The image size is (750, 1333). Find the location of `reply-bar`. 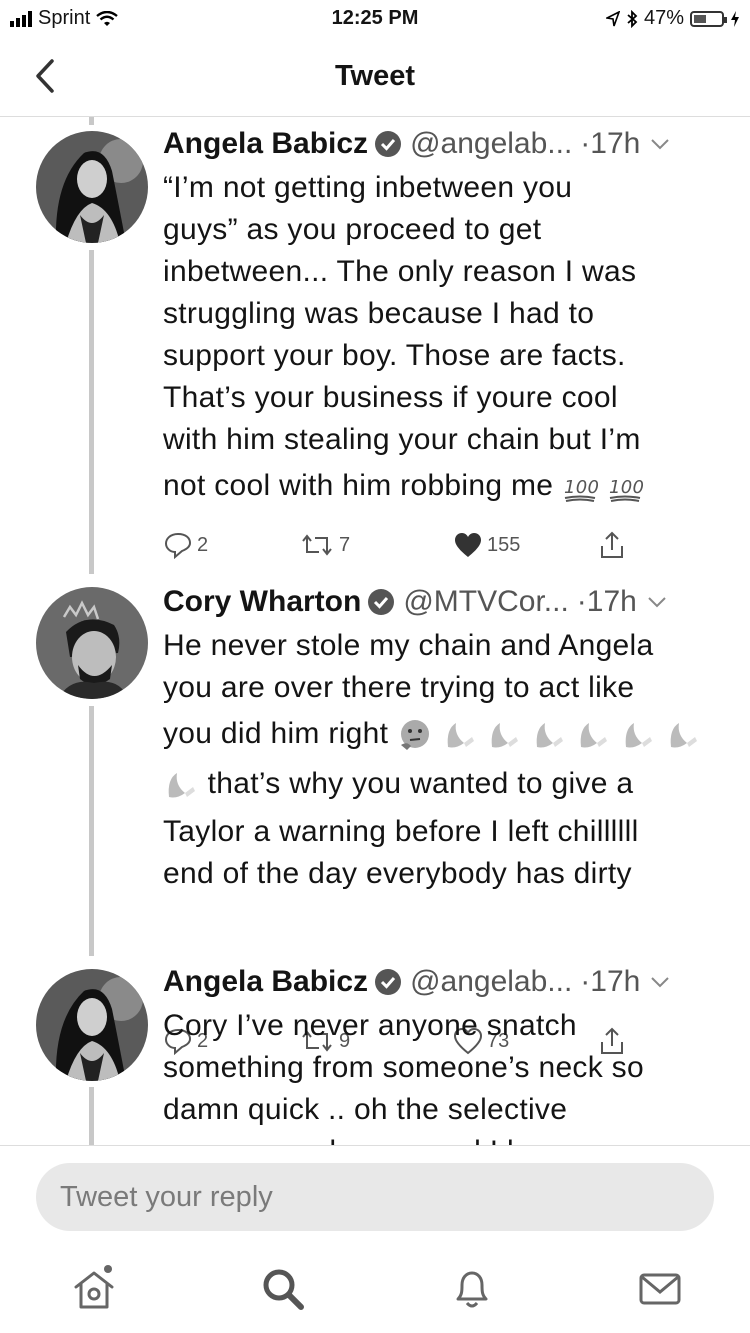

reply-bar is located at coordinates (375, 1195).